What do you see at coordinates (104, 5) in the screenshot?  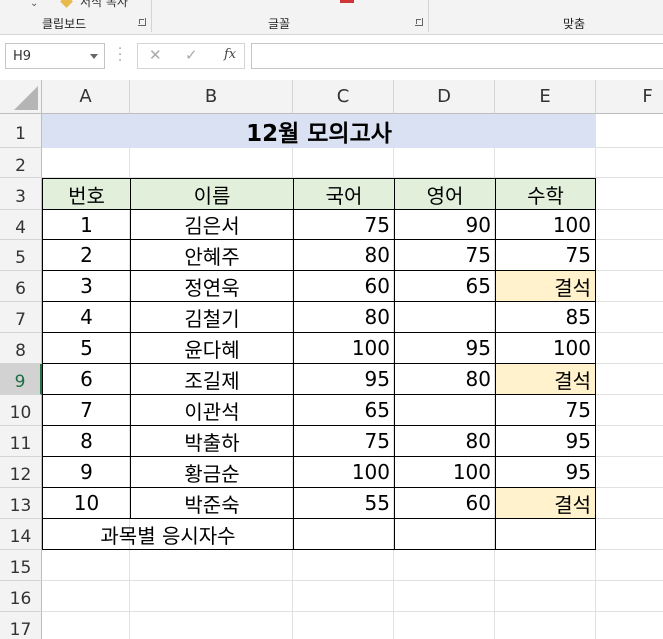 I see `format-painter-label: 서식 복사` at bounding box center [104, 5].